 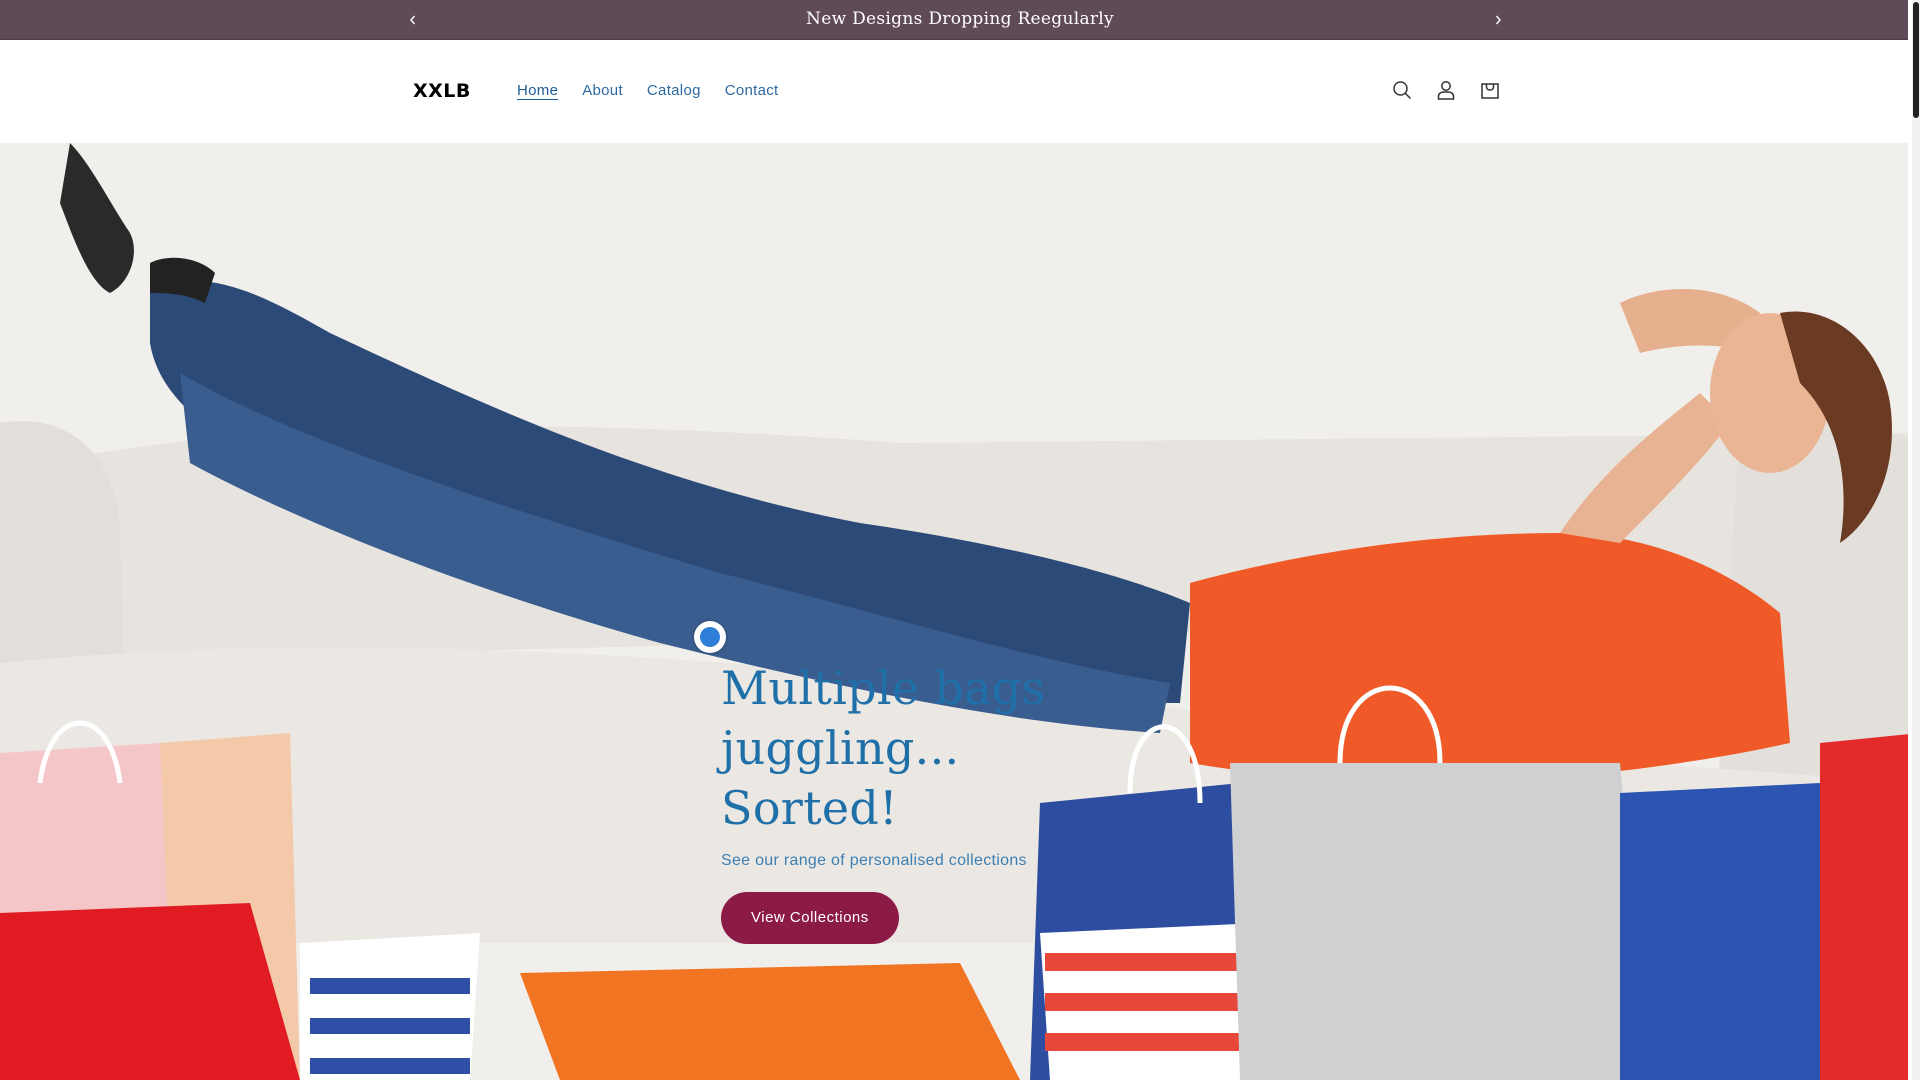 What do you see at coordinates (674, 90) in the screenshot?
I see `nav-link-catalog: Catalog` at bounding box center [674, 90].